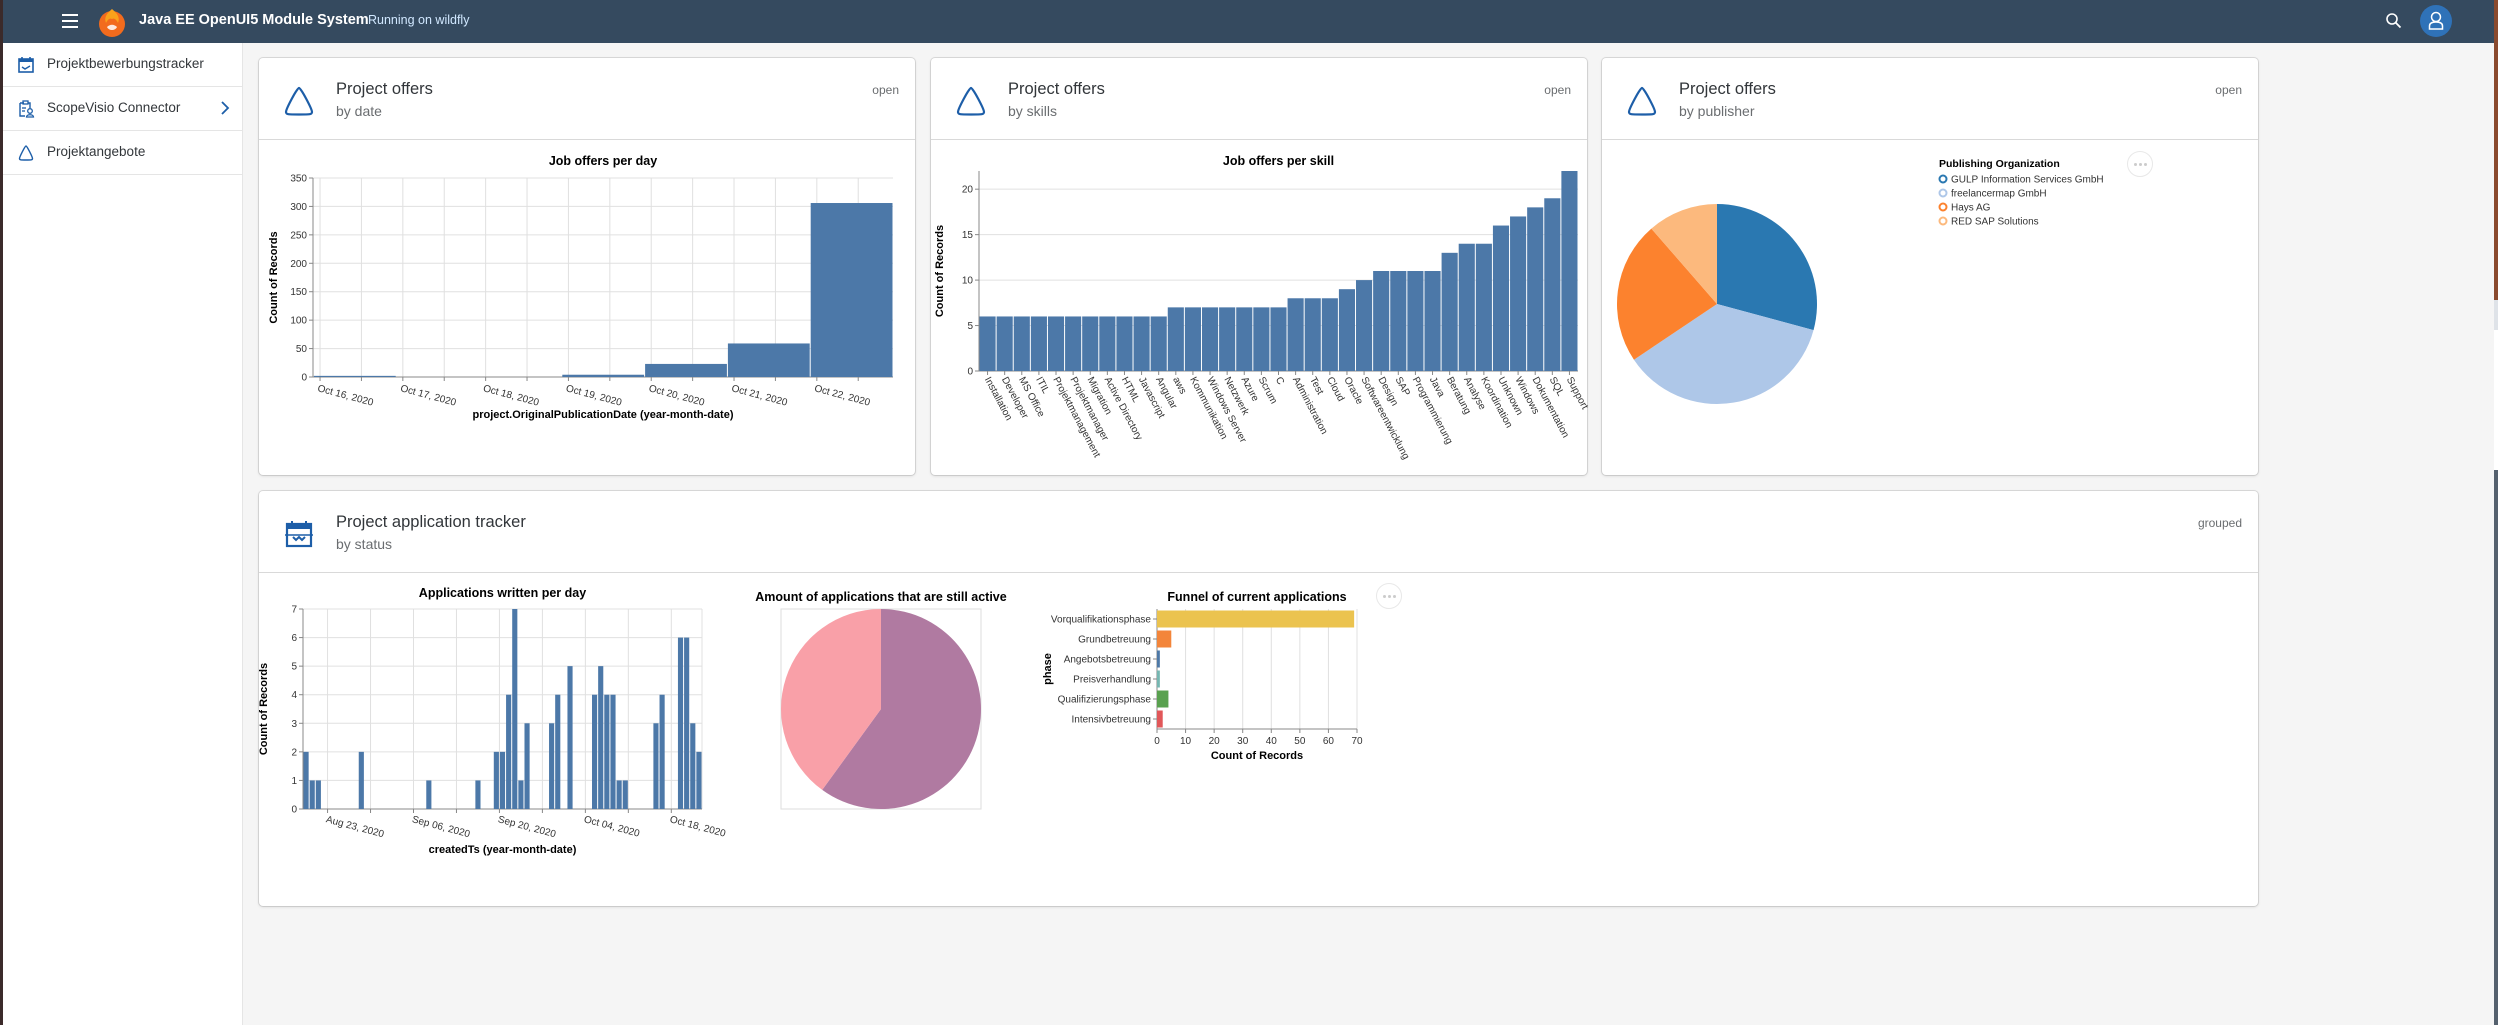 This screenshot has height=1025, width=2498. I want to click on x-tick-label: Oct 17, 2020, so click(428, 396).